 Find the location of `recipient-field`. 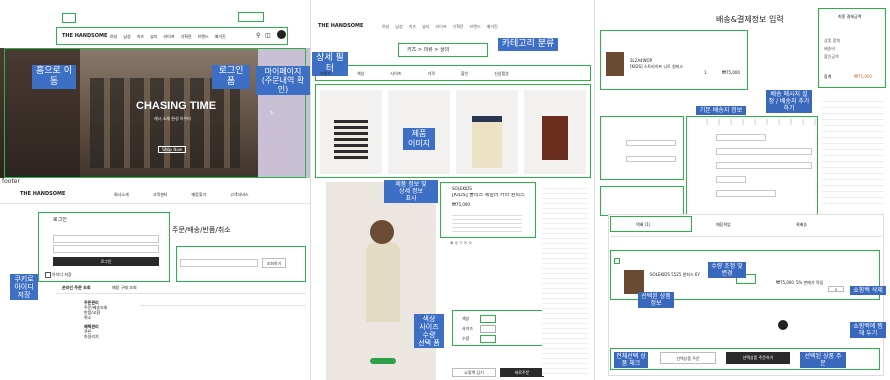

recipient-field is located at coordinates (731, 179).